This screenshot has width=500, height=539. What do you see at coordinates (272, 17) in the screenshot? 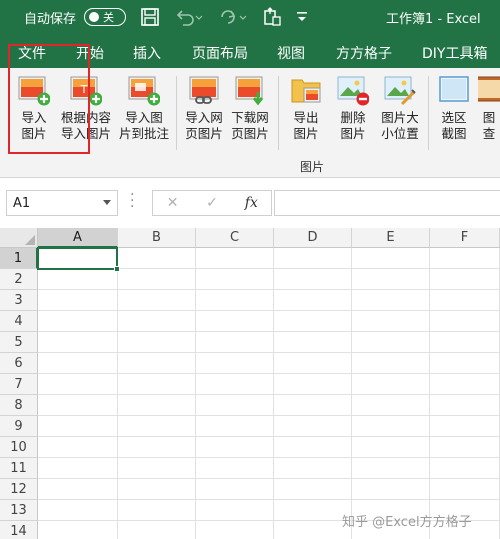
I see `touch-mode-icon` at bounding box center [272, 17].